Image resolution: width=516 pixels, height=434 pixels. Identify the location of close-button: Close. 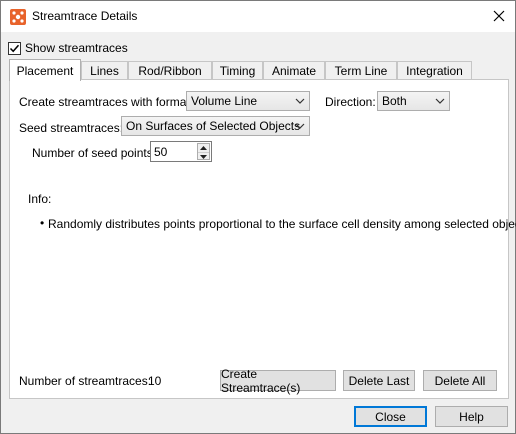
(390, 416).